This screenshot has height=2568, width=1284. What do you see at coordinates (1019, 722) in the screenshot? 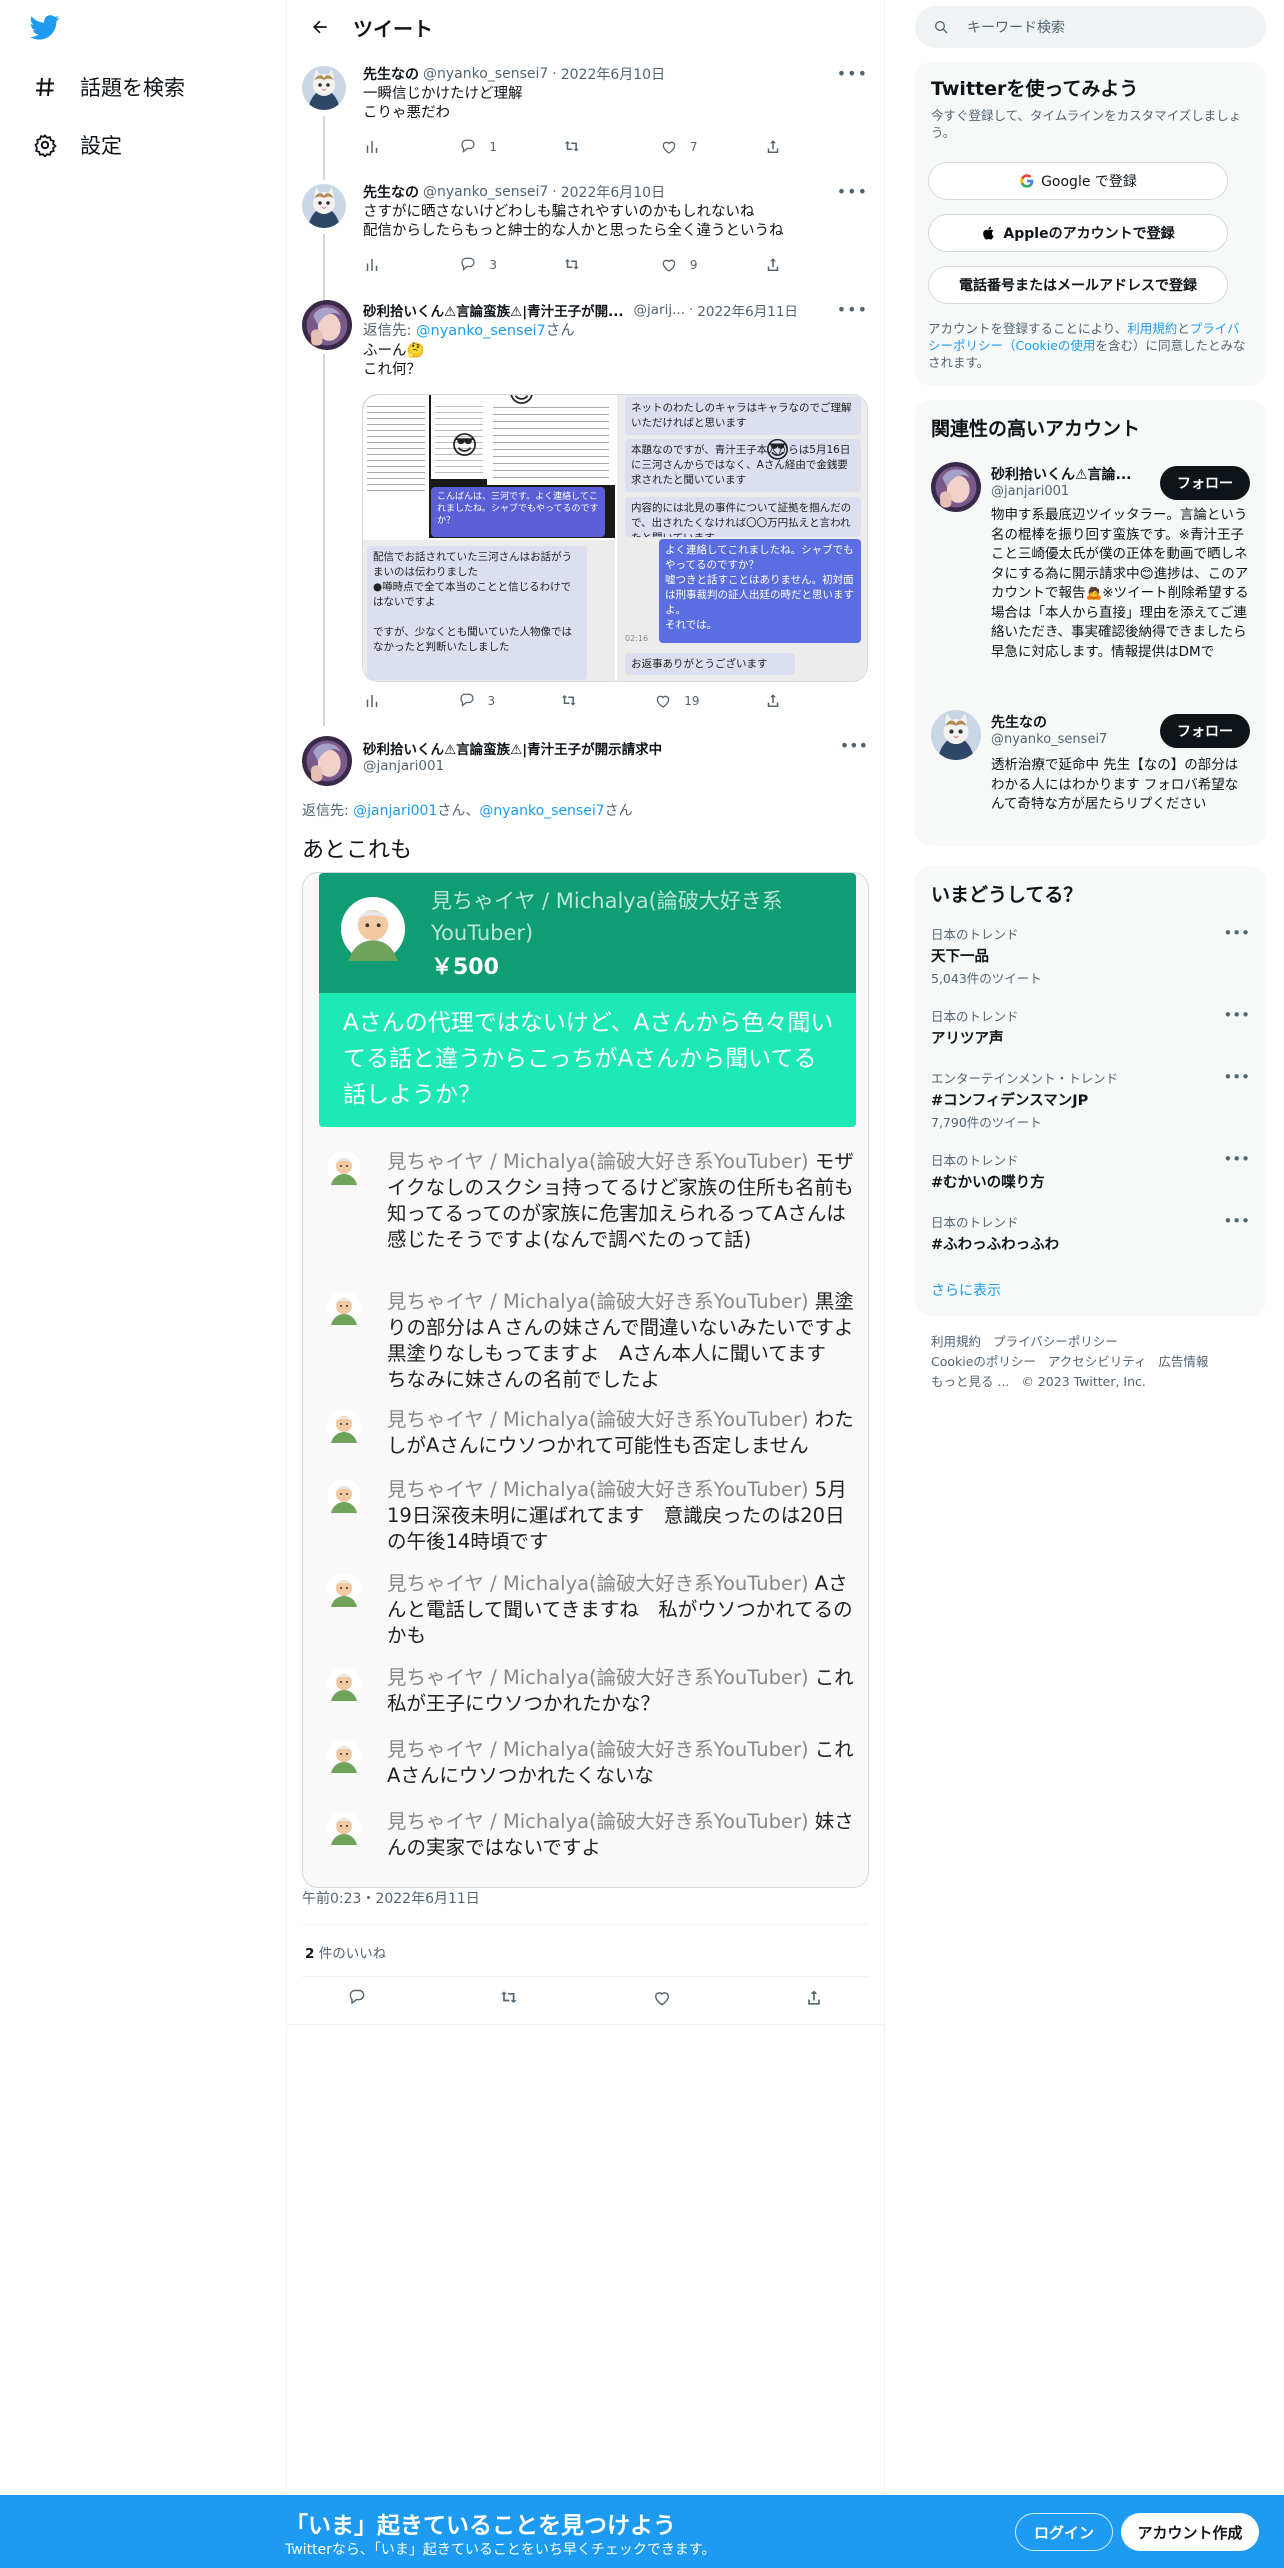
I see `account-name: 先生なの` at bounding box center [1019, 722].